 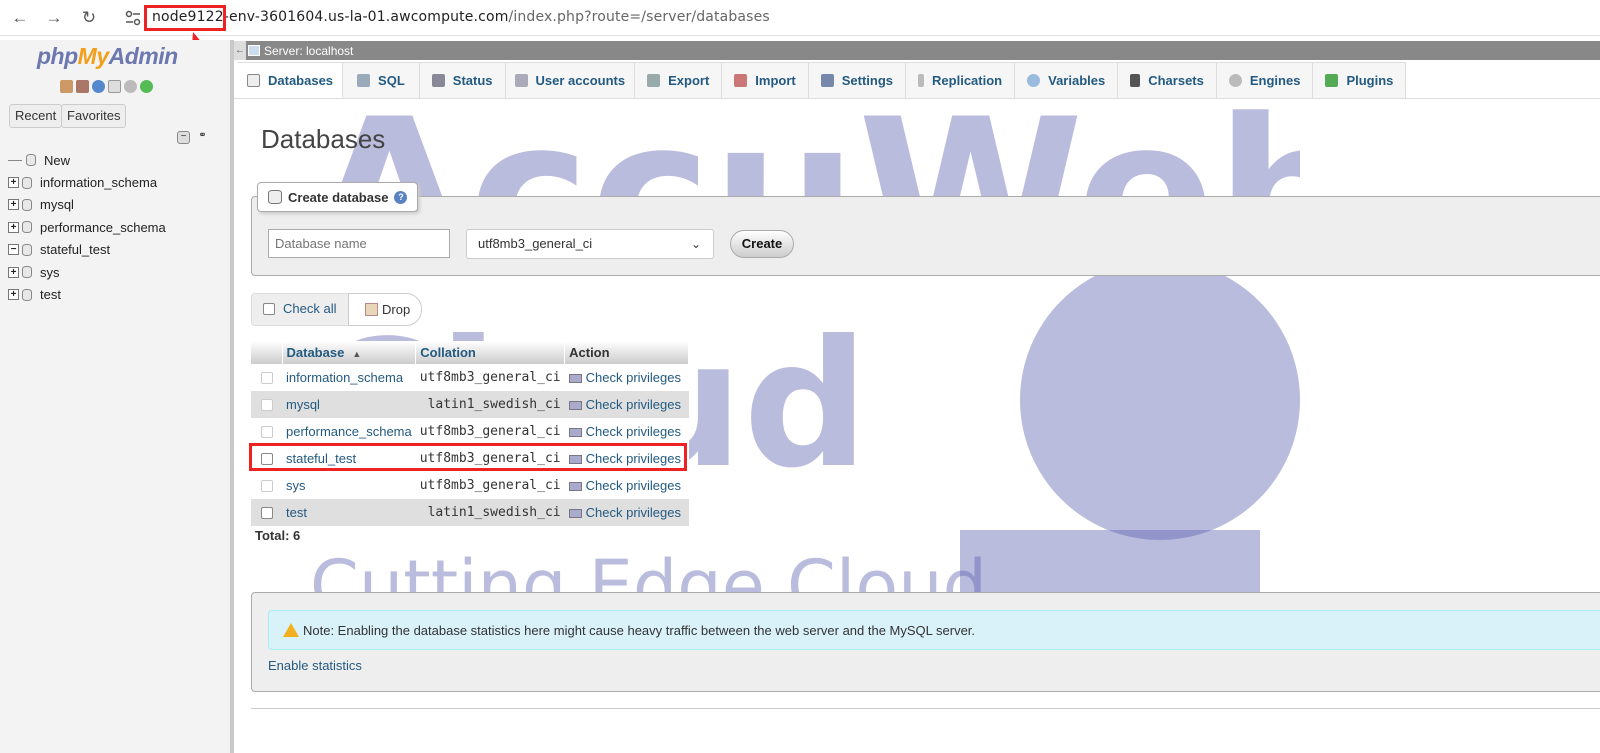 I want to click on create-database-icon, so click(x=275, y=197).